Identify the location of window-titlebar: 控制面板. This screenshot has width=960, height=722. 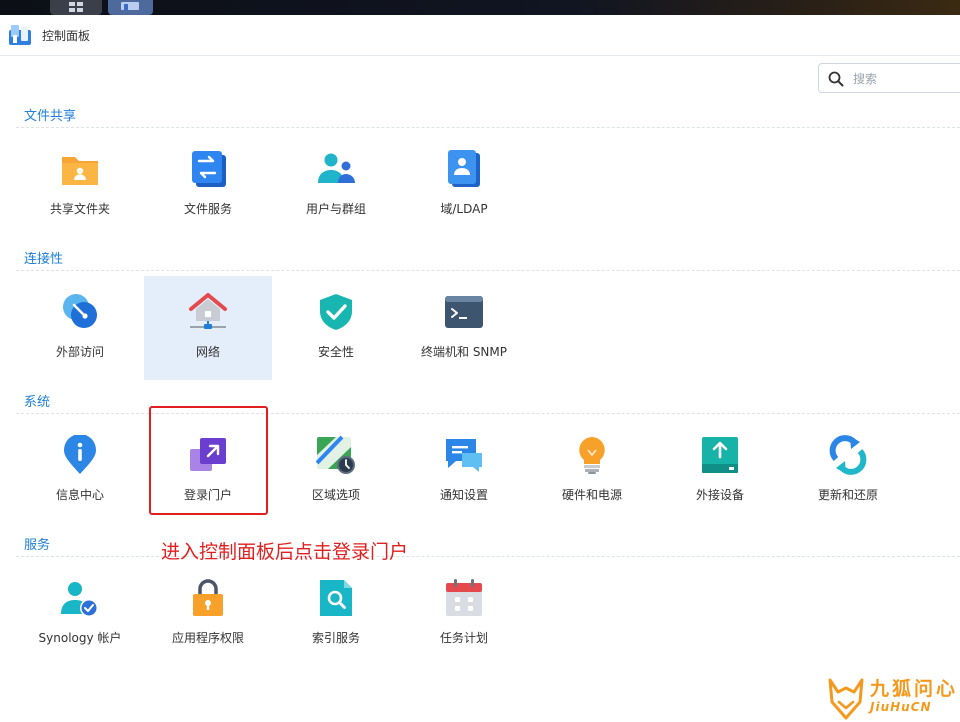
(480, 35).